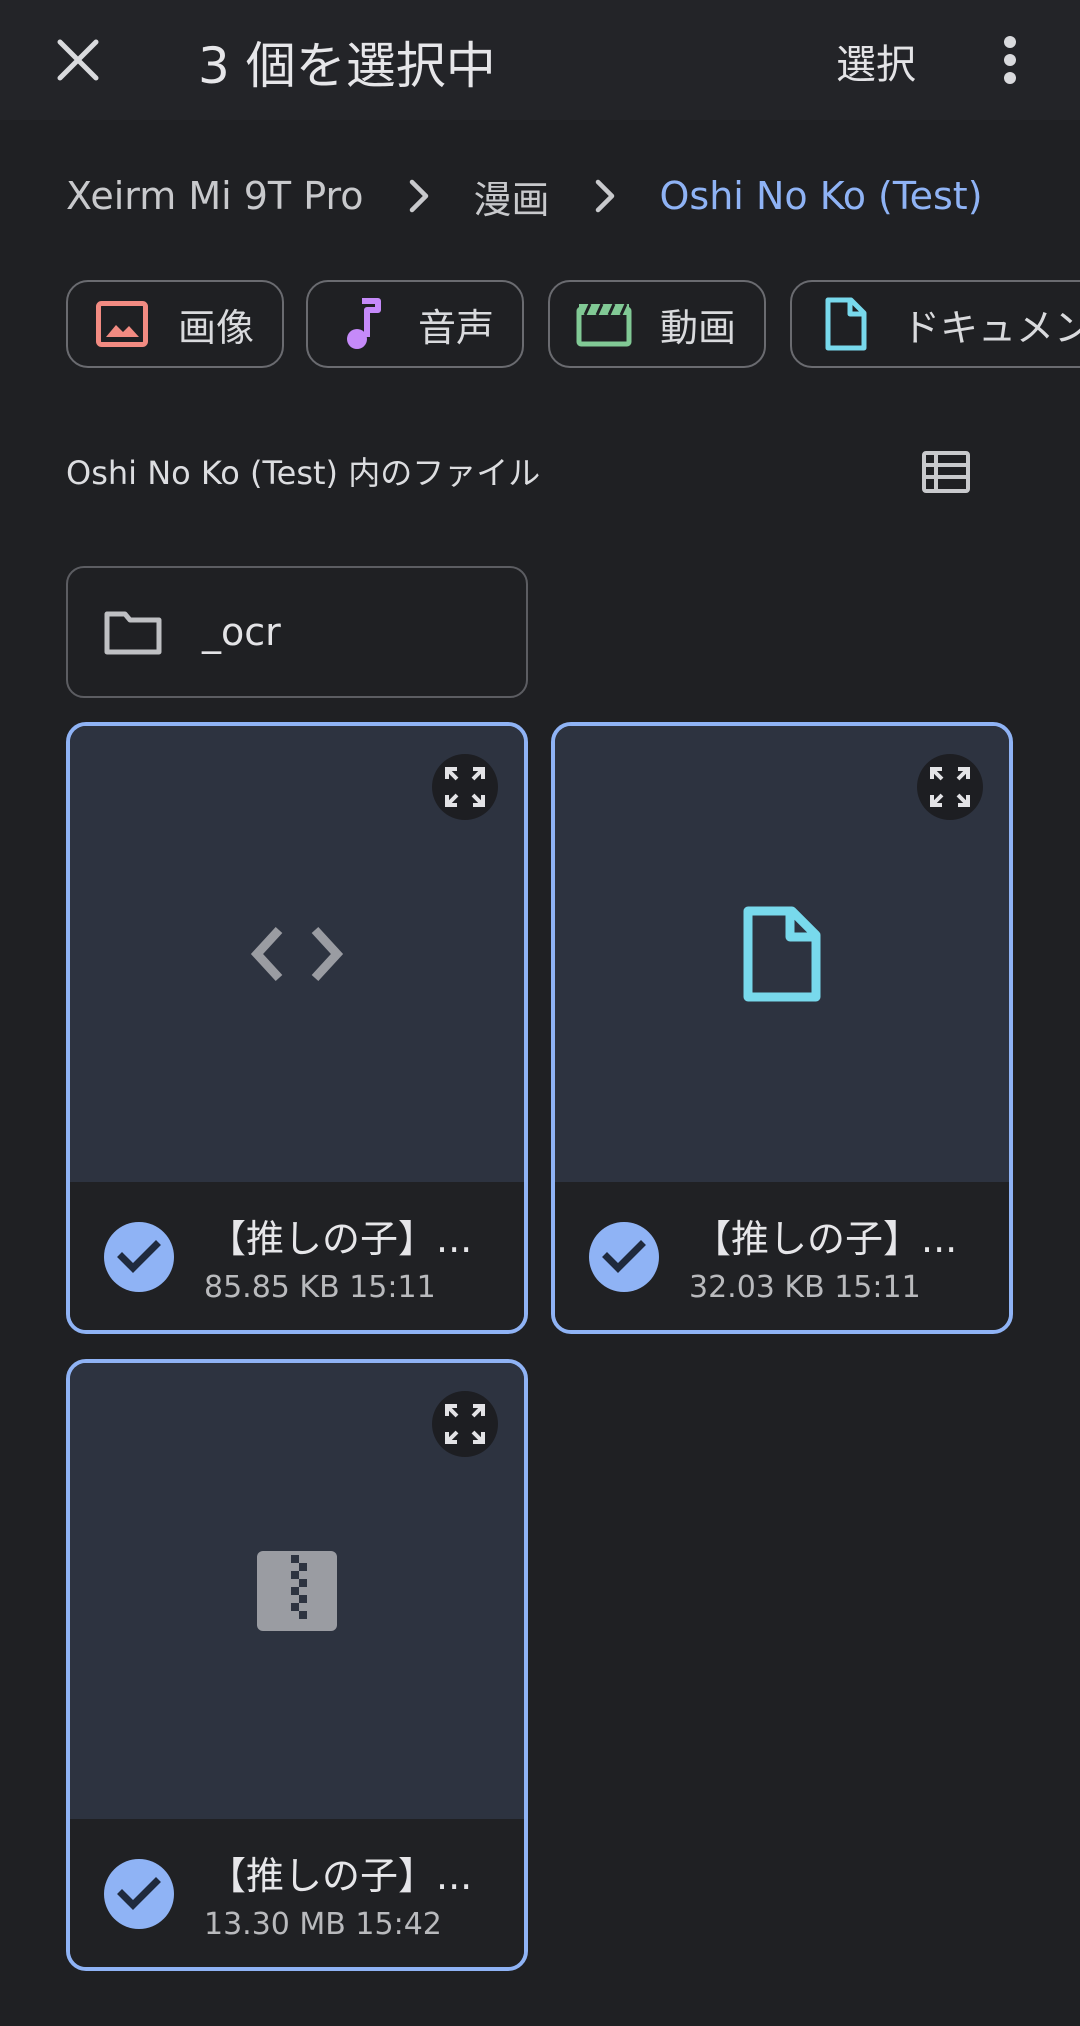  I want to click on file-meta: 32.03 KB 15:11, so click(805, 1287).